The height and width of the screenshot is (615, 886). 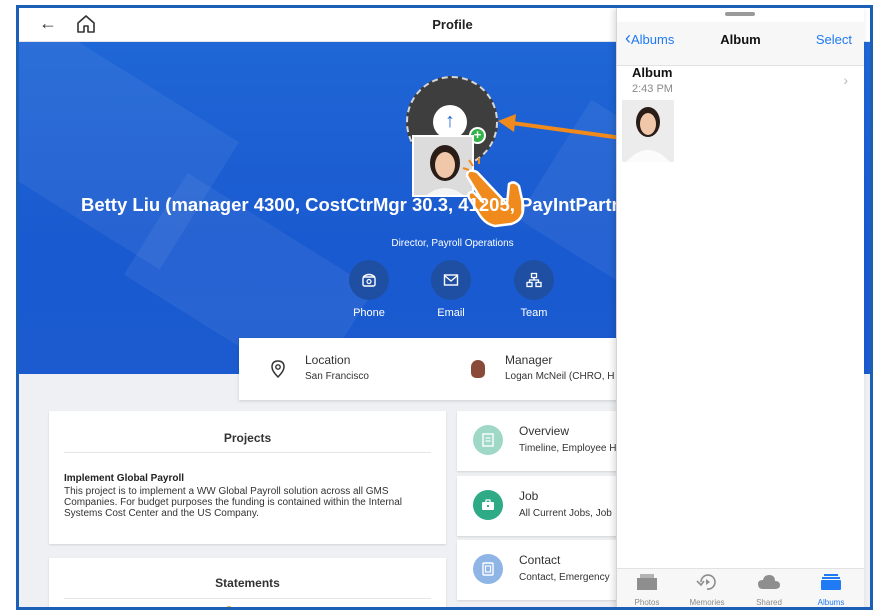 I want to click on photos-tab-bar: Photos Memories Shared Albums, so click(x=740, y=587).